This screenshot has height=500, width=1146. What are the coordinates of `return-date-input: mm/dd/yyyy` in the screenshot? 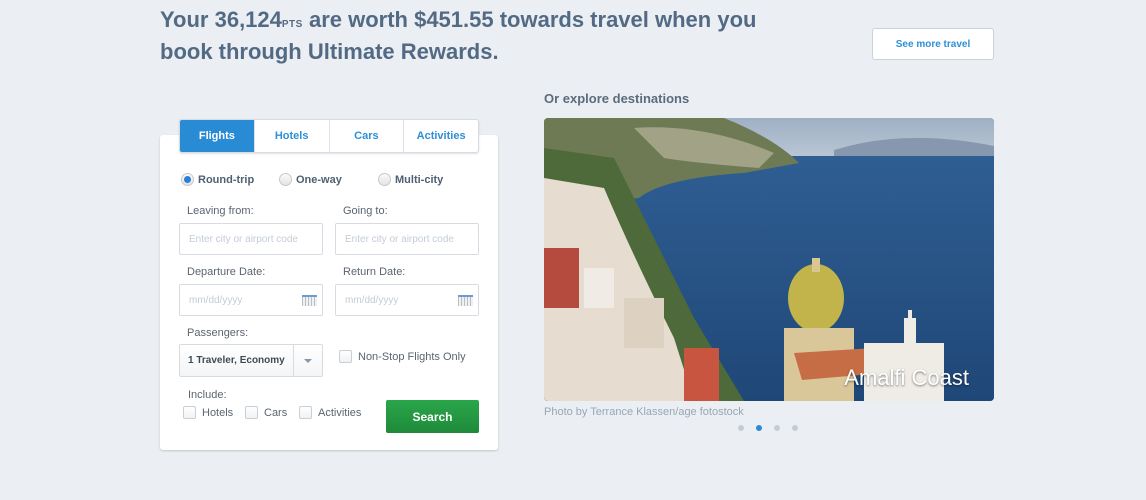 It's located at (407, 300).